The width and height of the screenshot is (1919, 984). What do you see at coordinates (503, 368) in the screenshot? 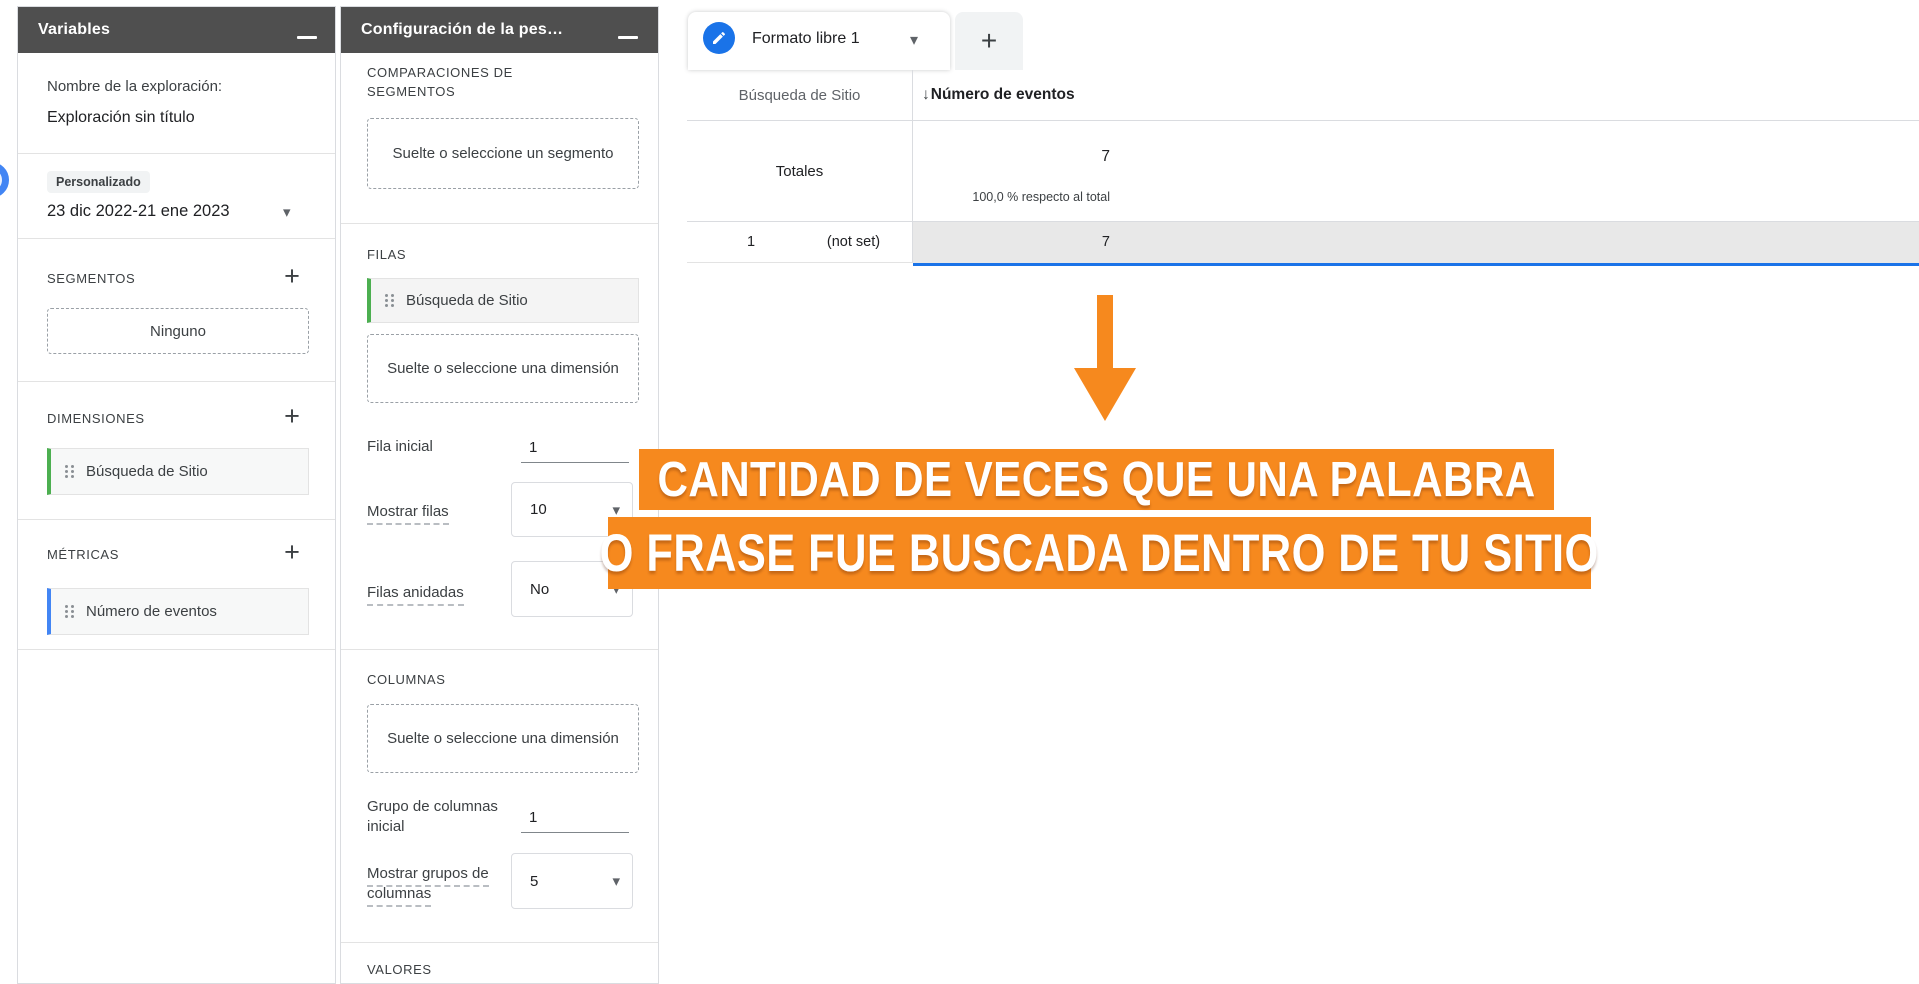
I see `rows-dropzone: Suelte o seleccione una dimensión` at bounding box center [503, 368].